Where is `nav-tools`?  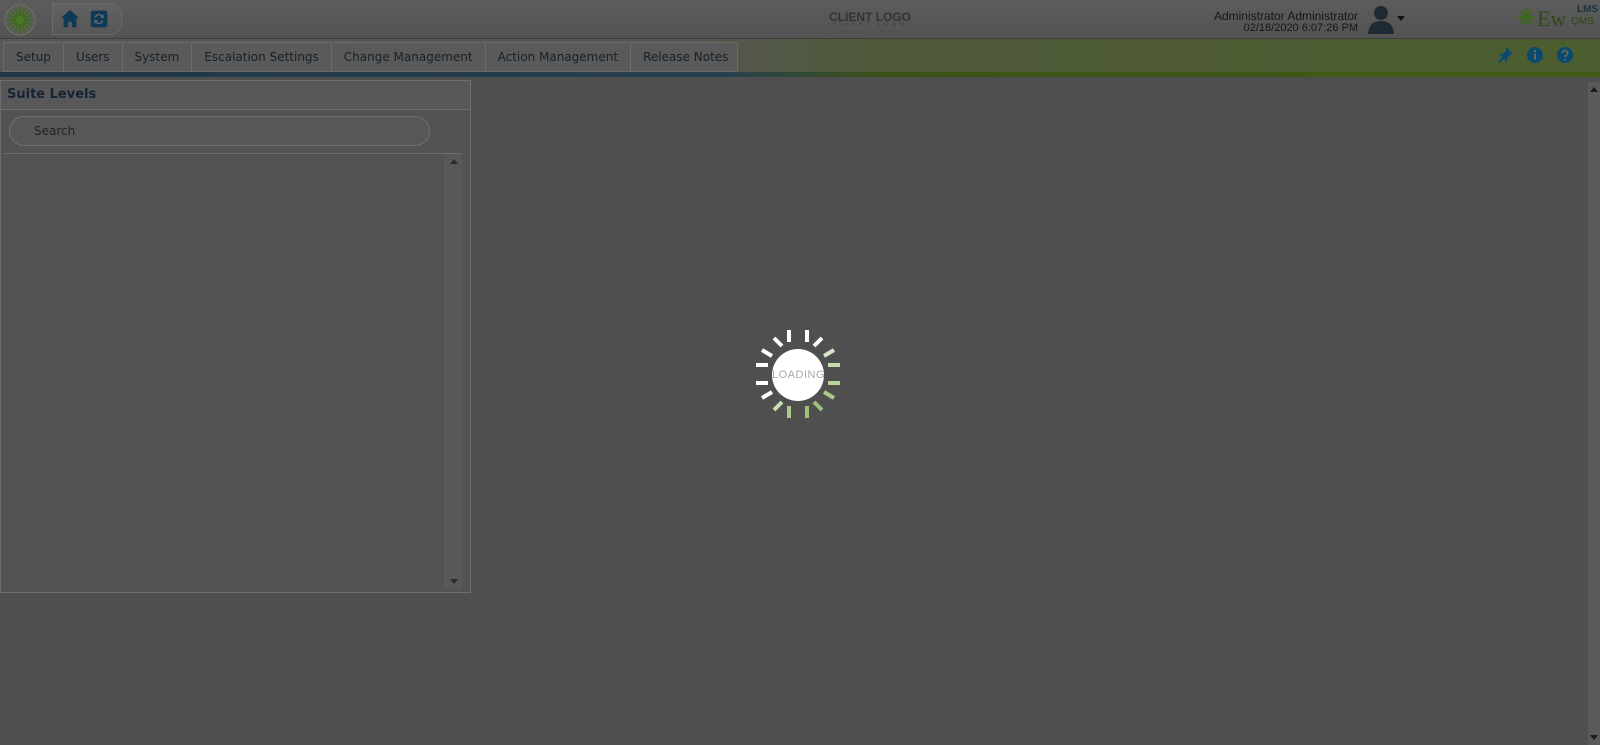 nav-tools is located at coordinates (1535, 55).